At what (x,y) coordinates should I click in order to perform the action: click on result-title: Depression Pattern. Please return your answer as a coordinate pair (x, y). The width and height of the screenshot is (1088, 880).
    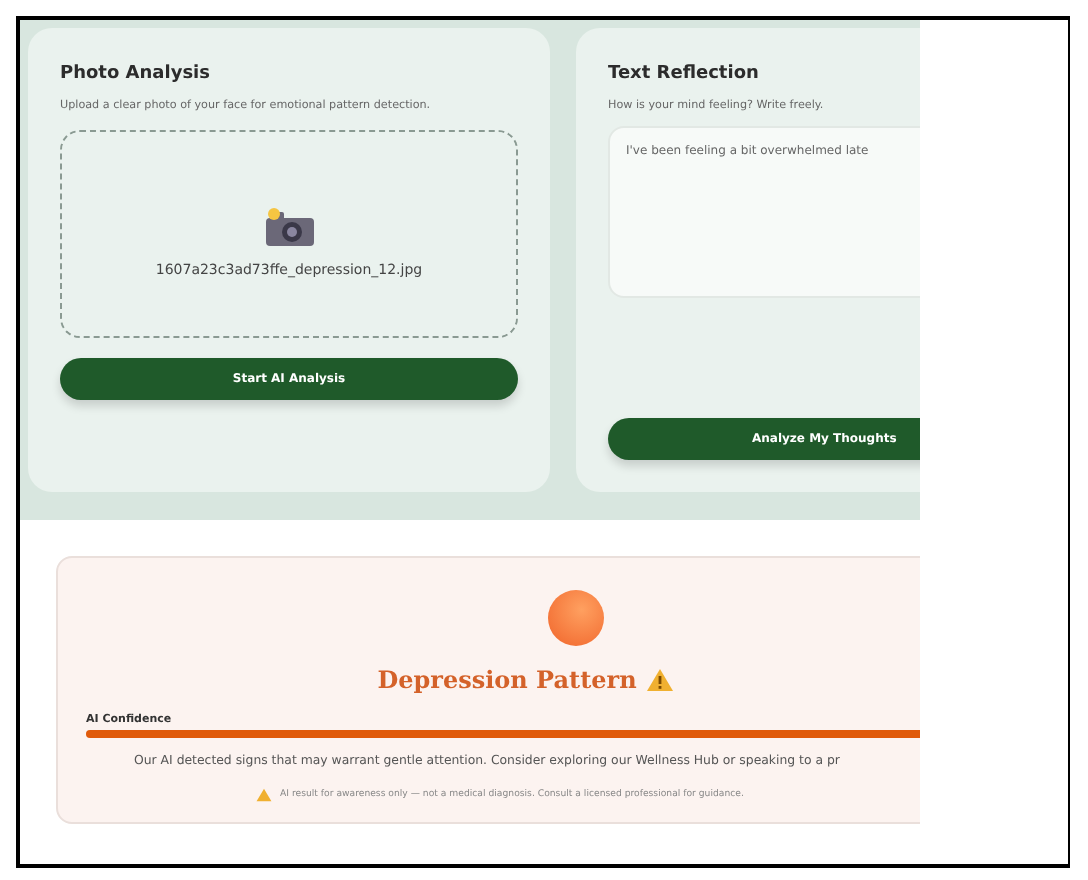
    Looking at the image, I should click on (507, 680).